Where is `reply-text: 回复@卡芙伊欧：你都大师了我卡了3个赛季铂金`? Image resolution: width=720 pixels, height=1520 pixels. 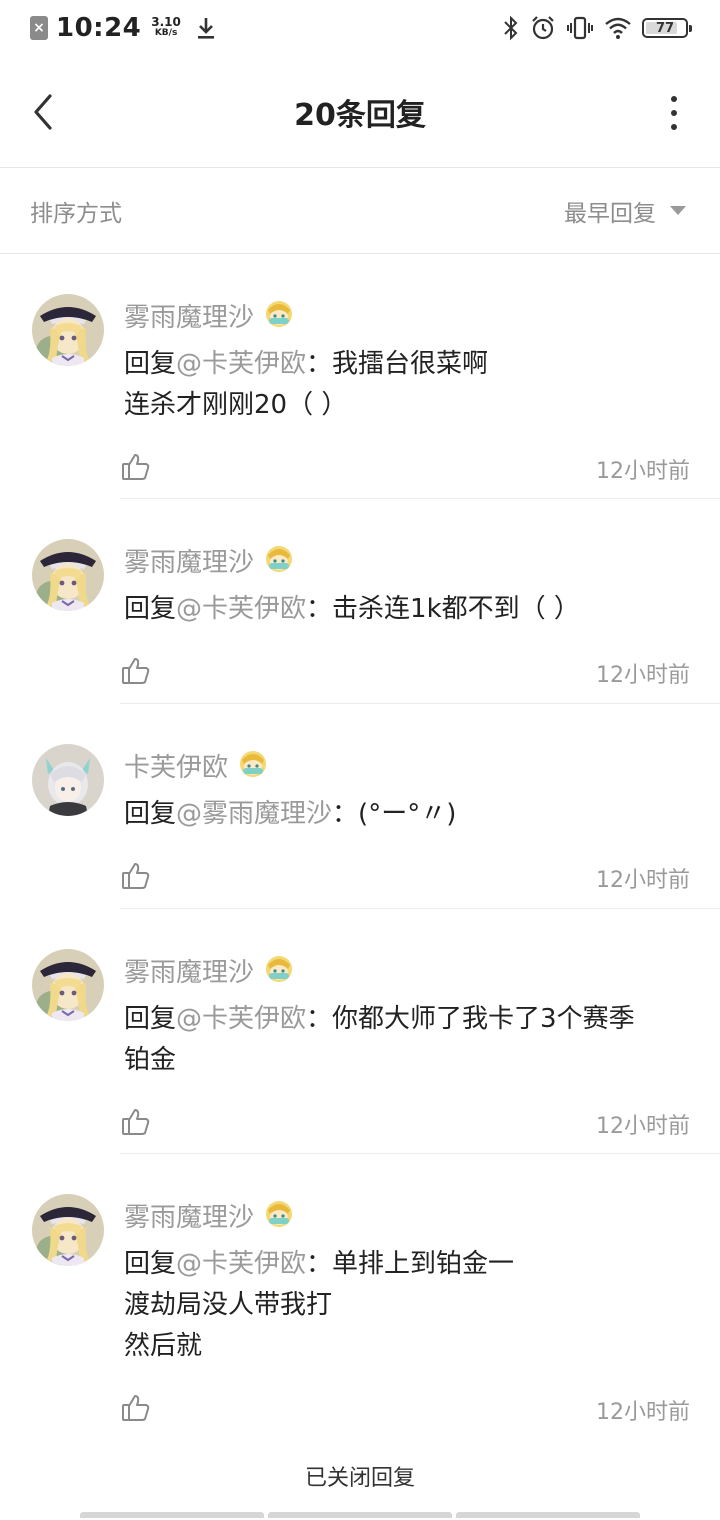 reply-text: 回复@卡芙伊欧：你都大师了我卡了3个赛季铂金 is located at coordinates (407, 1040).